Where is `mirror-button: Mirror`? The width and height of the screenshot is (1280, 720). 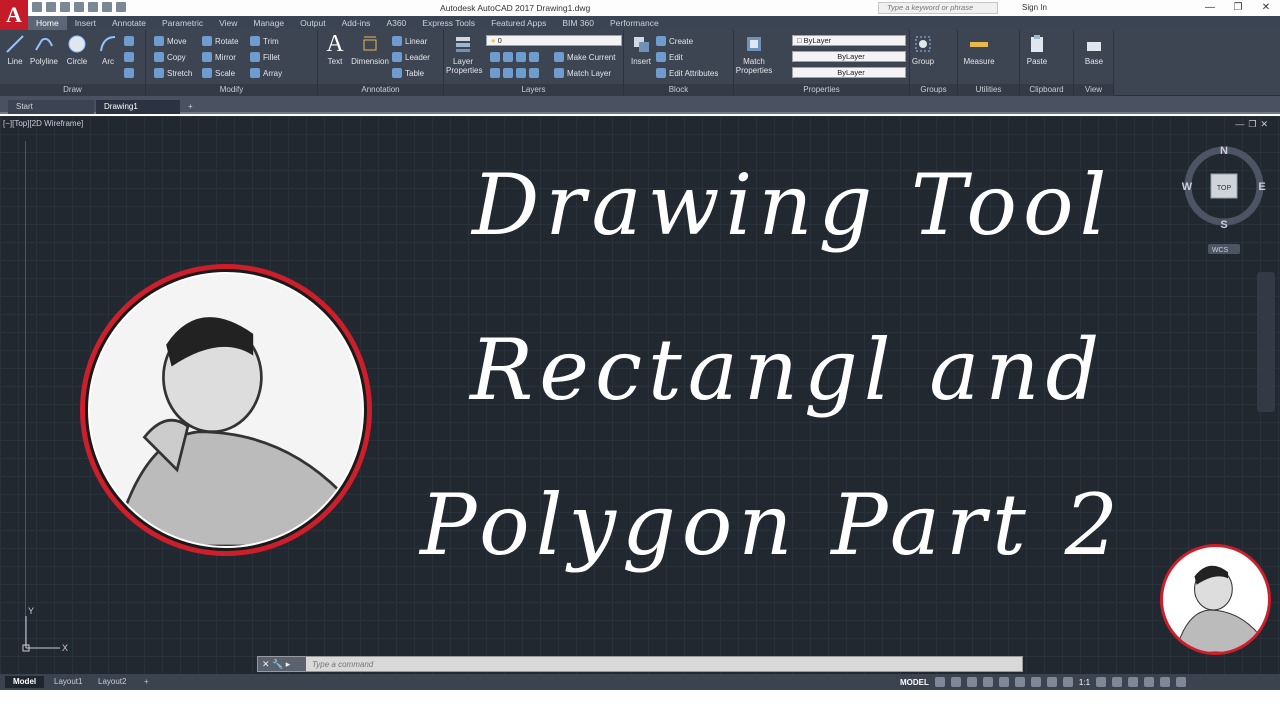
mirror-button: Mirror is located at coordinates (219, 57).